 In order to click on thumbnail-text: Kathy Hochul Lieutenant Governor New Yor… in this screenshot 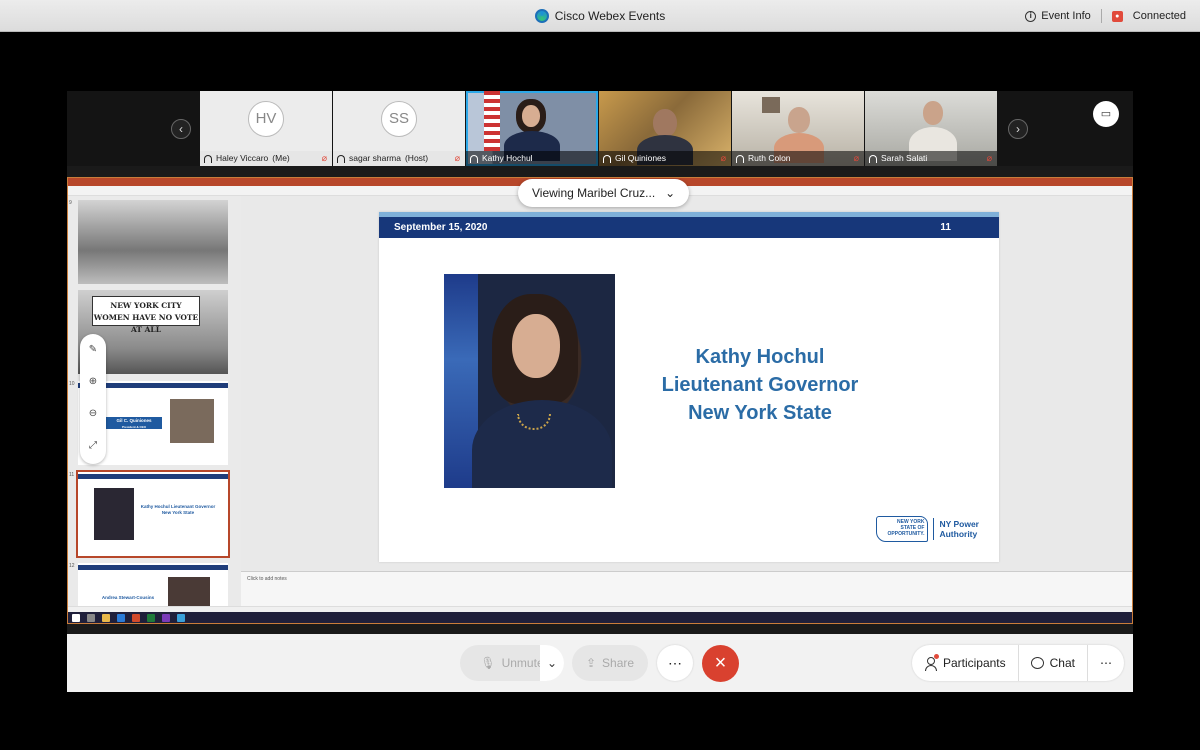, I will do `click(178, 509)`.